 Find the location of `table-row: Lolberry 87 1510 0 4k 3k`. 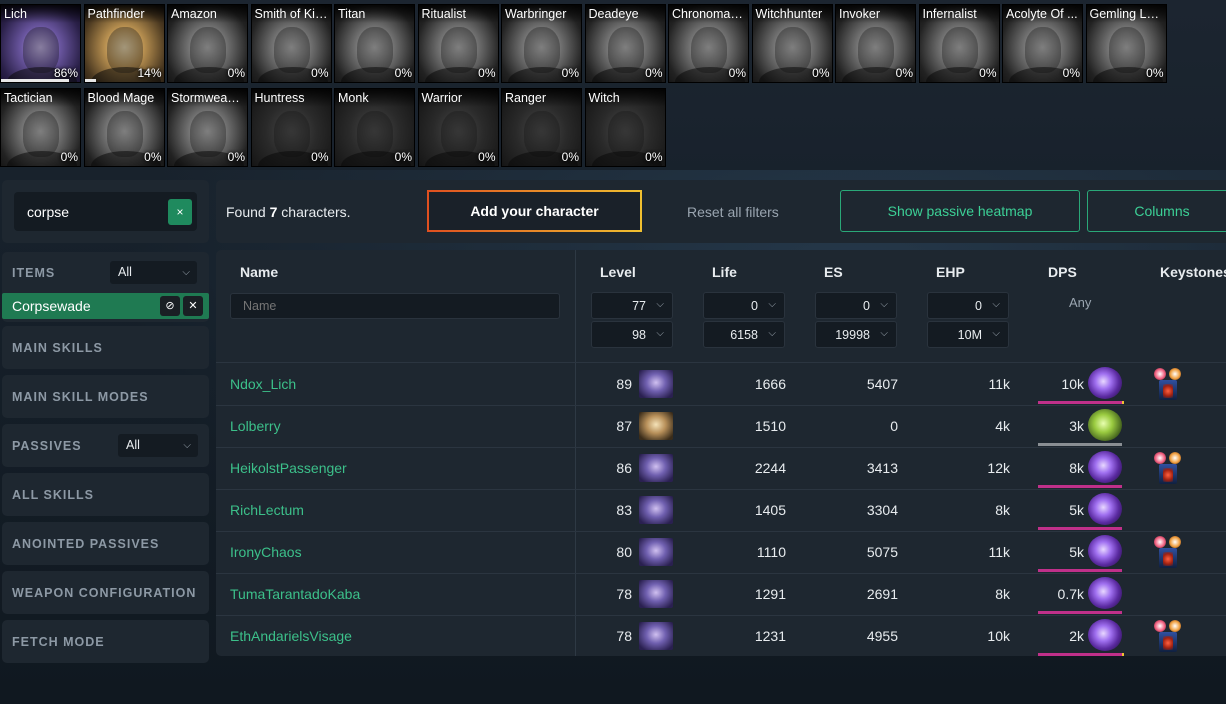

table-row: Lolberry 87 1510 0 4k 3k is located at coordinates (721, 426).